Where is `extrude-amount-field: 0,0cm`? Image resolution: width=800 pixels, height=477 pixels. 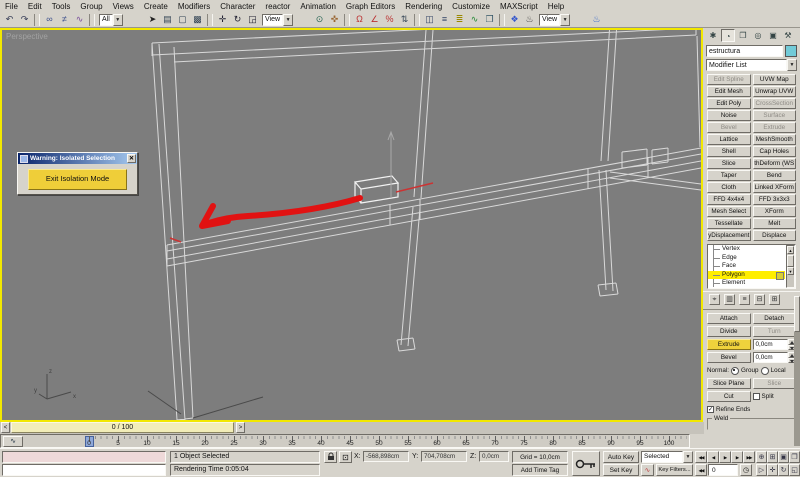 extrude-amount-field: 0,0cm is located at coordinates (770, 344).